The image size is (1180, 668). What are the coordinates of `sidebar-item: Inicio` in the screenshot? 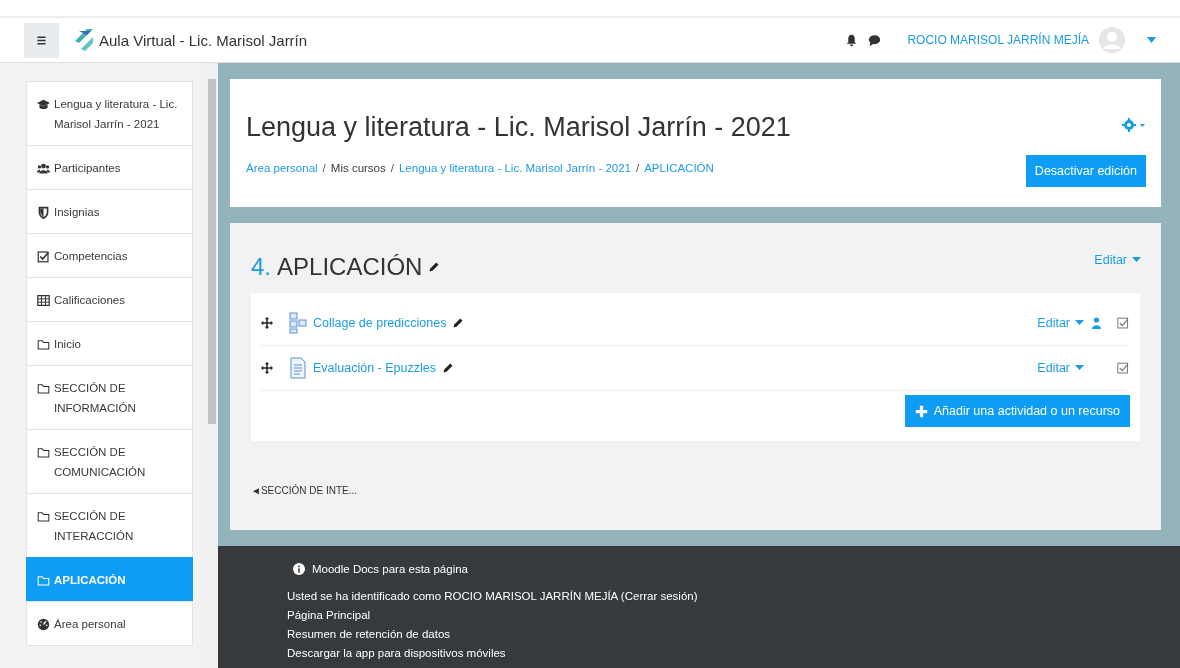 It's located at (109, 343).